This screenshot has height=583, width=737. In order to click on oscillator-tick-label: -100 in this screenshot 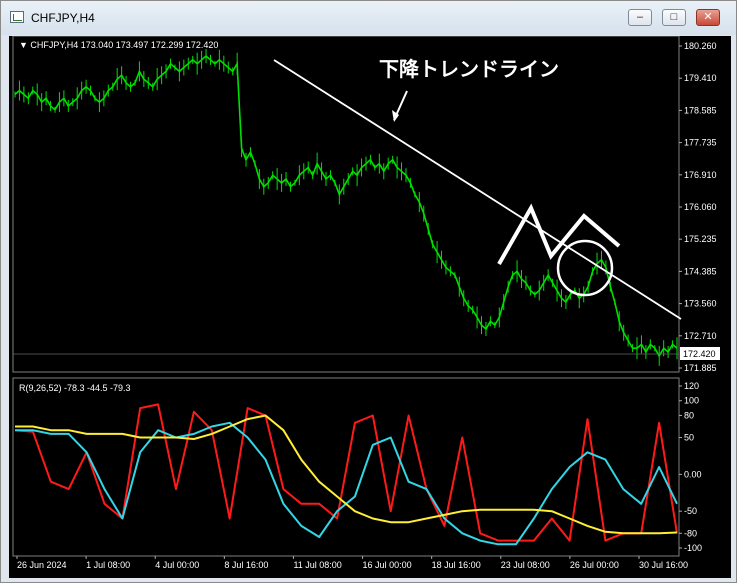, I will do `click(693, 548)`.